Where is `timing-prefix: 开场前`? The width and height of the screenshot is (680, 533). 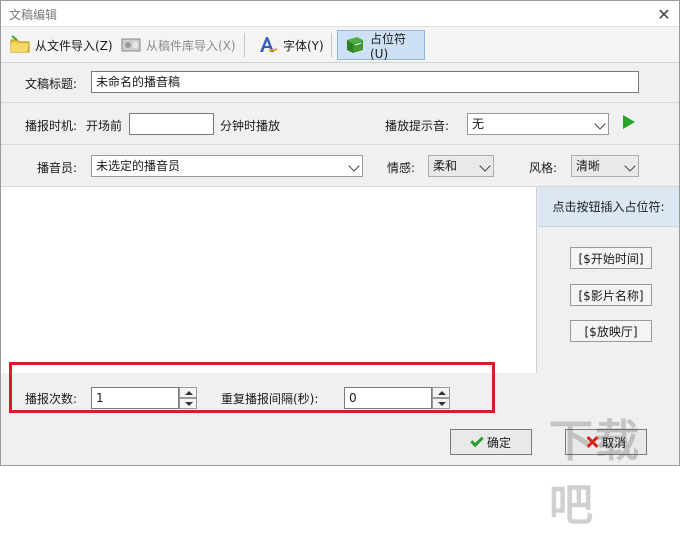
timing-prefix: 开场前 is located at coordinates (104, 126).